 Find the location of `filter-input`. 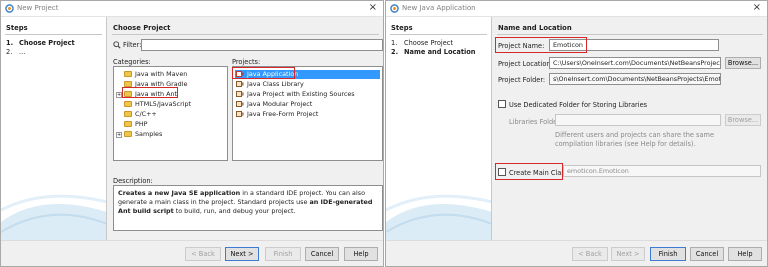

filter-input is located at coordinates (262, 45).